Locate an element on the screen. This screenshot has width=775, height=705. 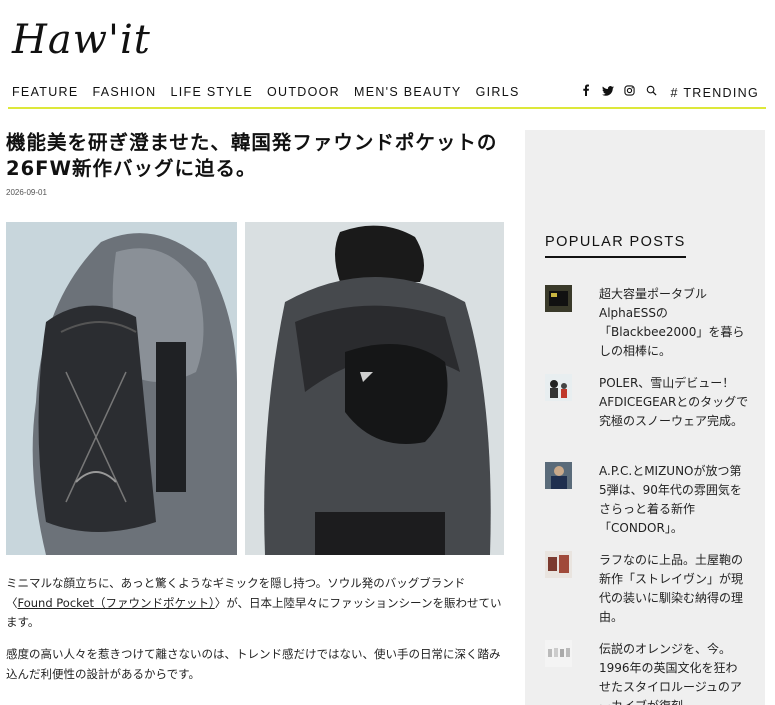
nav-item-girls: GIRLS is located at coordinates (498, 92).